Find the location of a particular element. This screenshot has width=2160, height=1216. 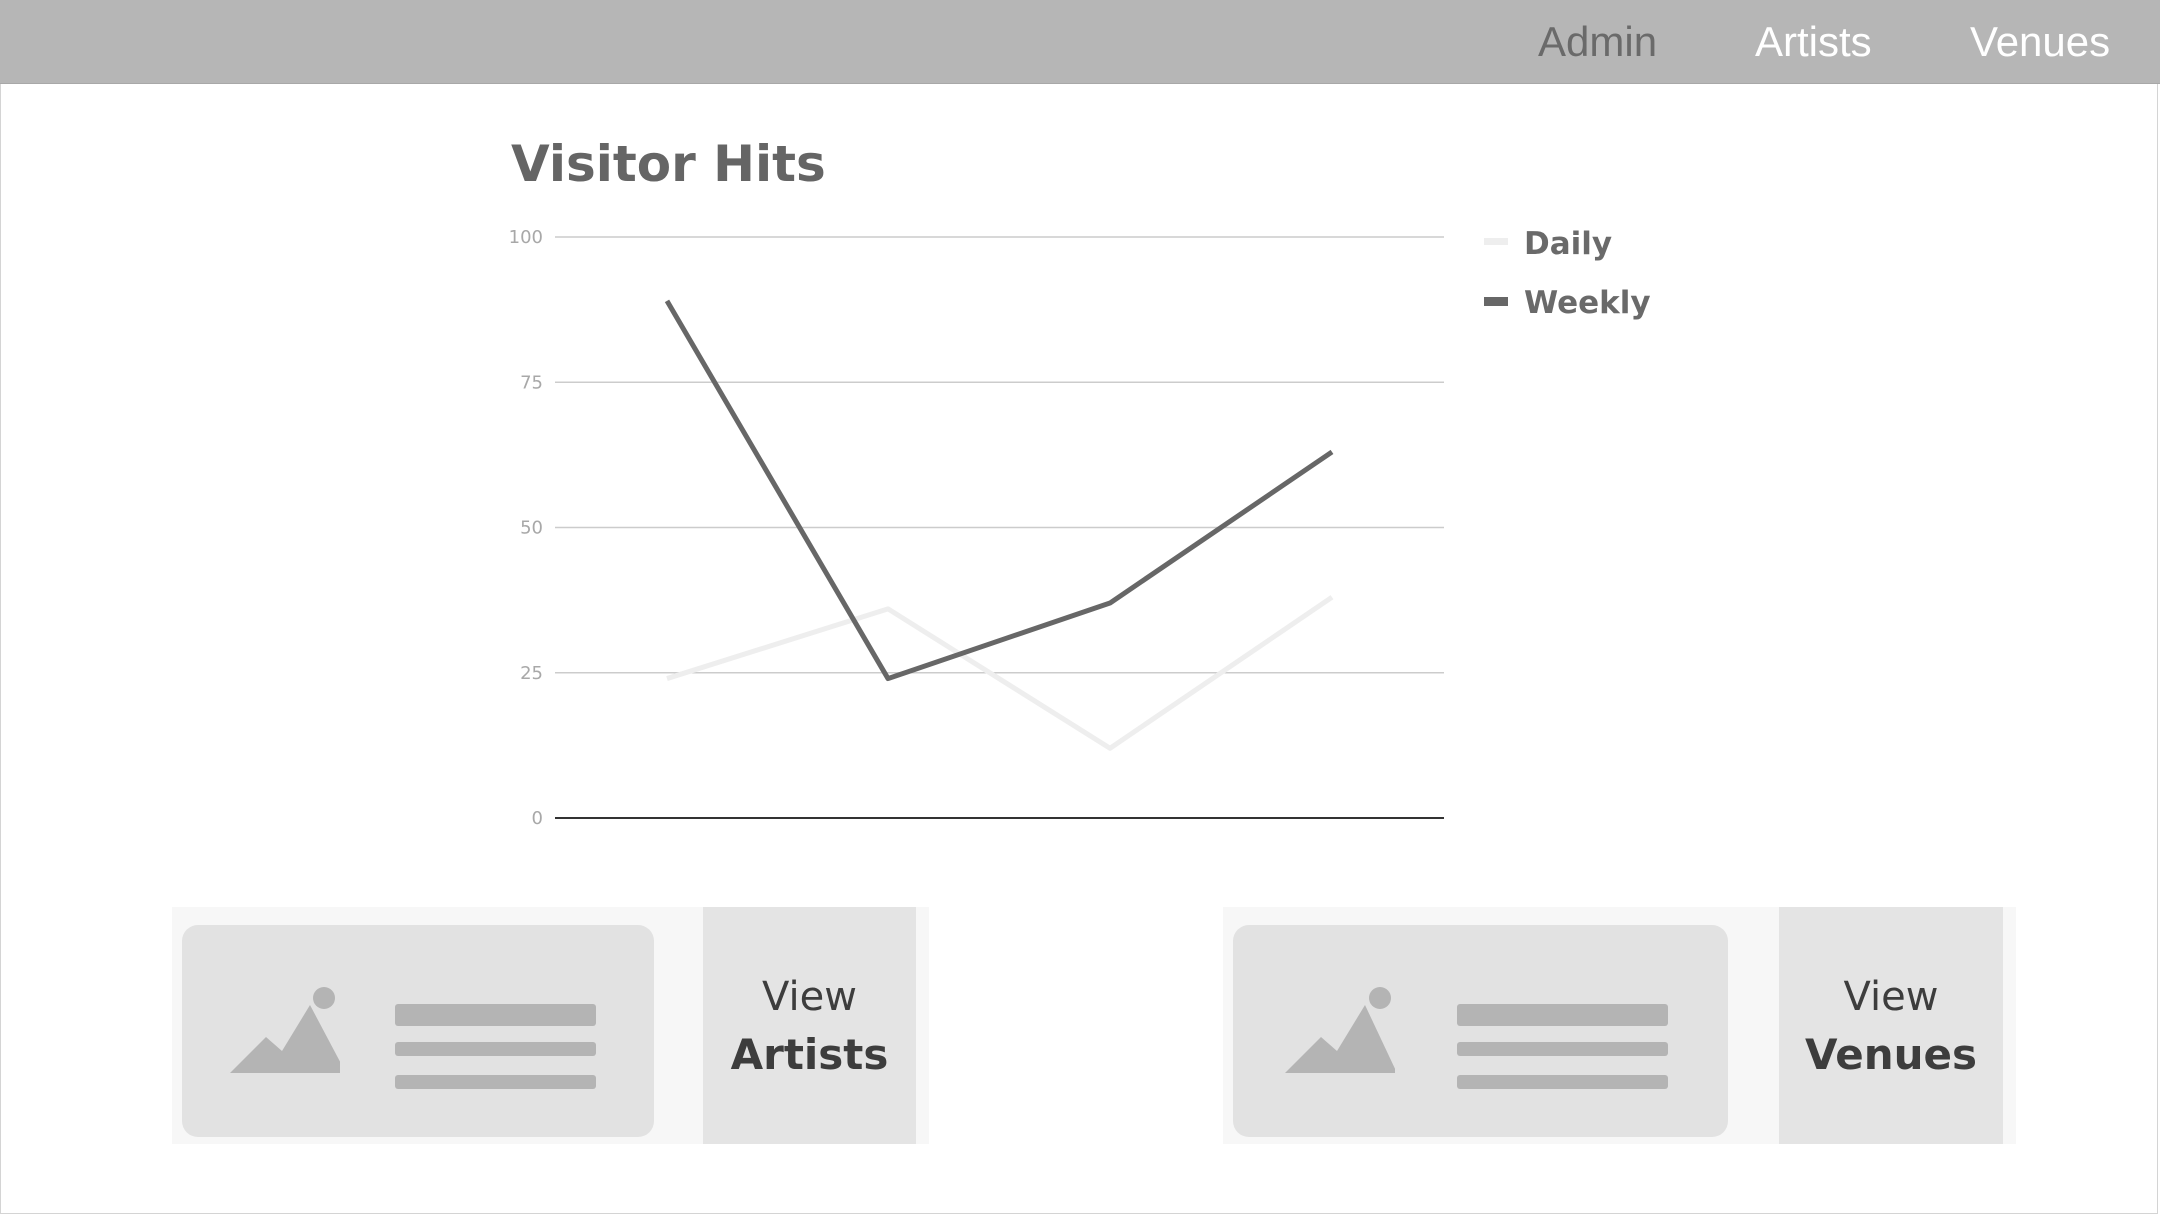

view-artists-top-label: View is located at coordinates (809, 996).